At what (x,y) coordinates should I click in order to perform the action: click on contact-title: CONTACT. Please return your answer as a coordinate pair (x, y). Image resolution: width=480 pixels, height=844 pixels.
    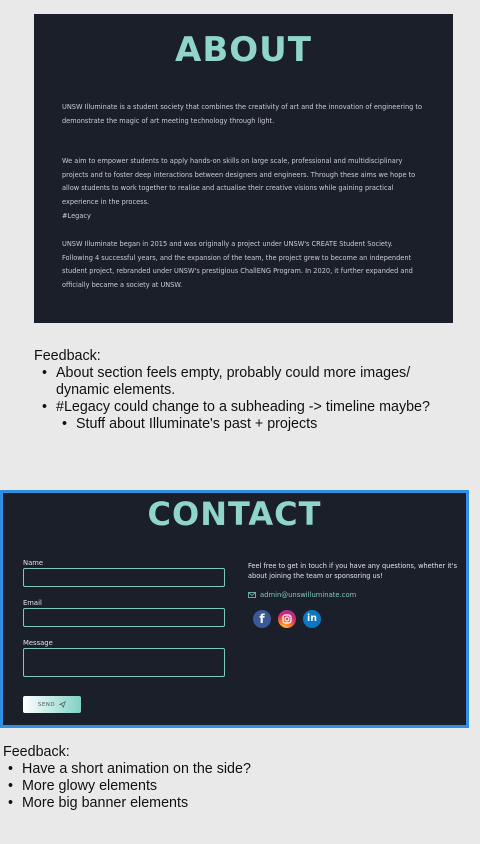
    Looking at the image, I should click on (234, 514).